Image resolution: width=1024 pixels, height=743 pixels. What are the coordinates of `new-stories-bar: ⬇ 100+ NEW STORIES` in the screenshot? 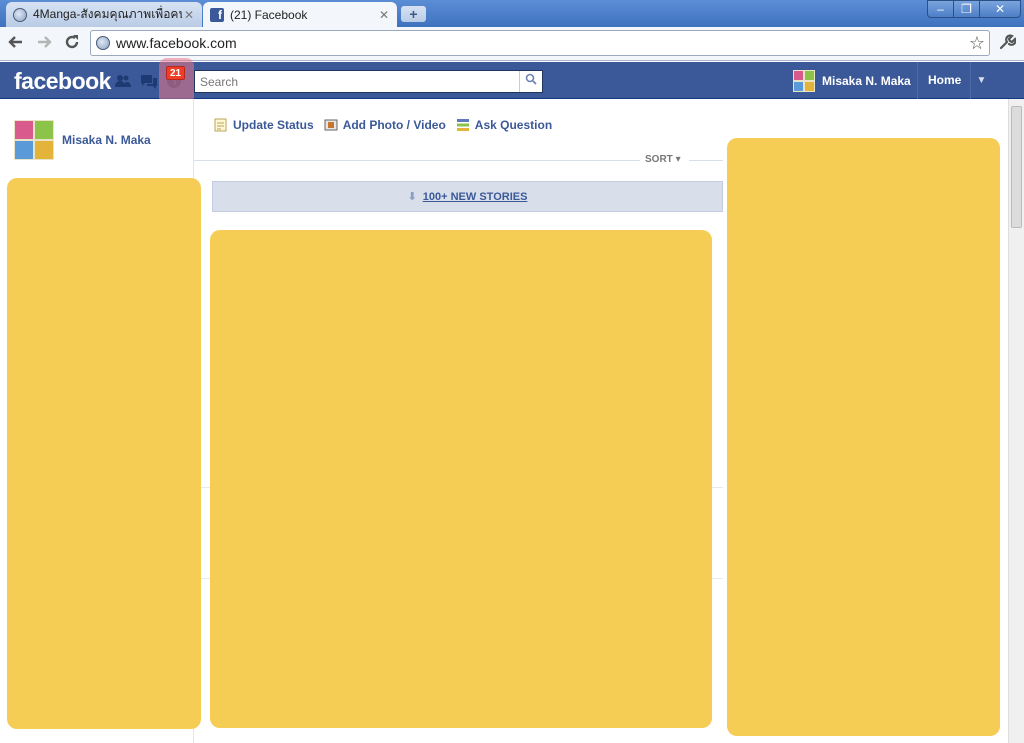 It's located at (467, 196).